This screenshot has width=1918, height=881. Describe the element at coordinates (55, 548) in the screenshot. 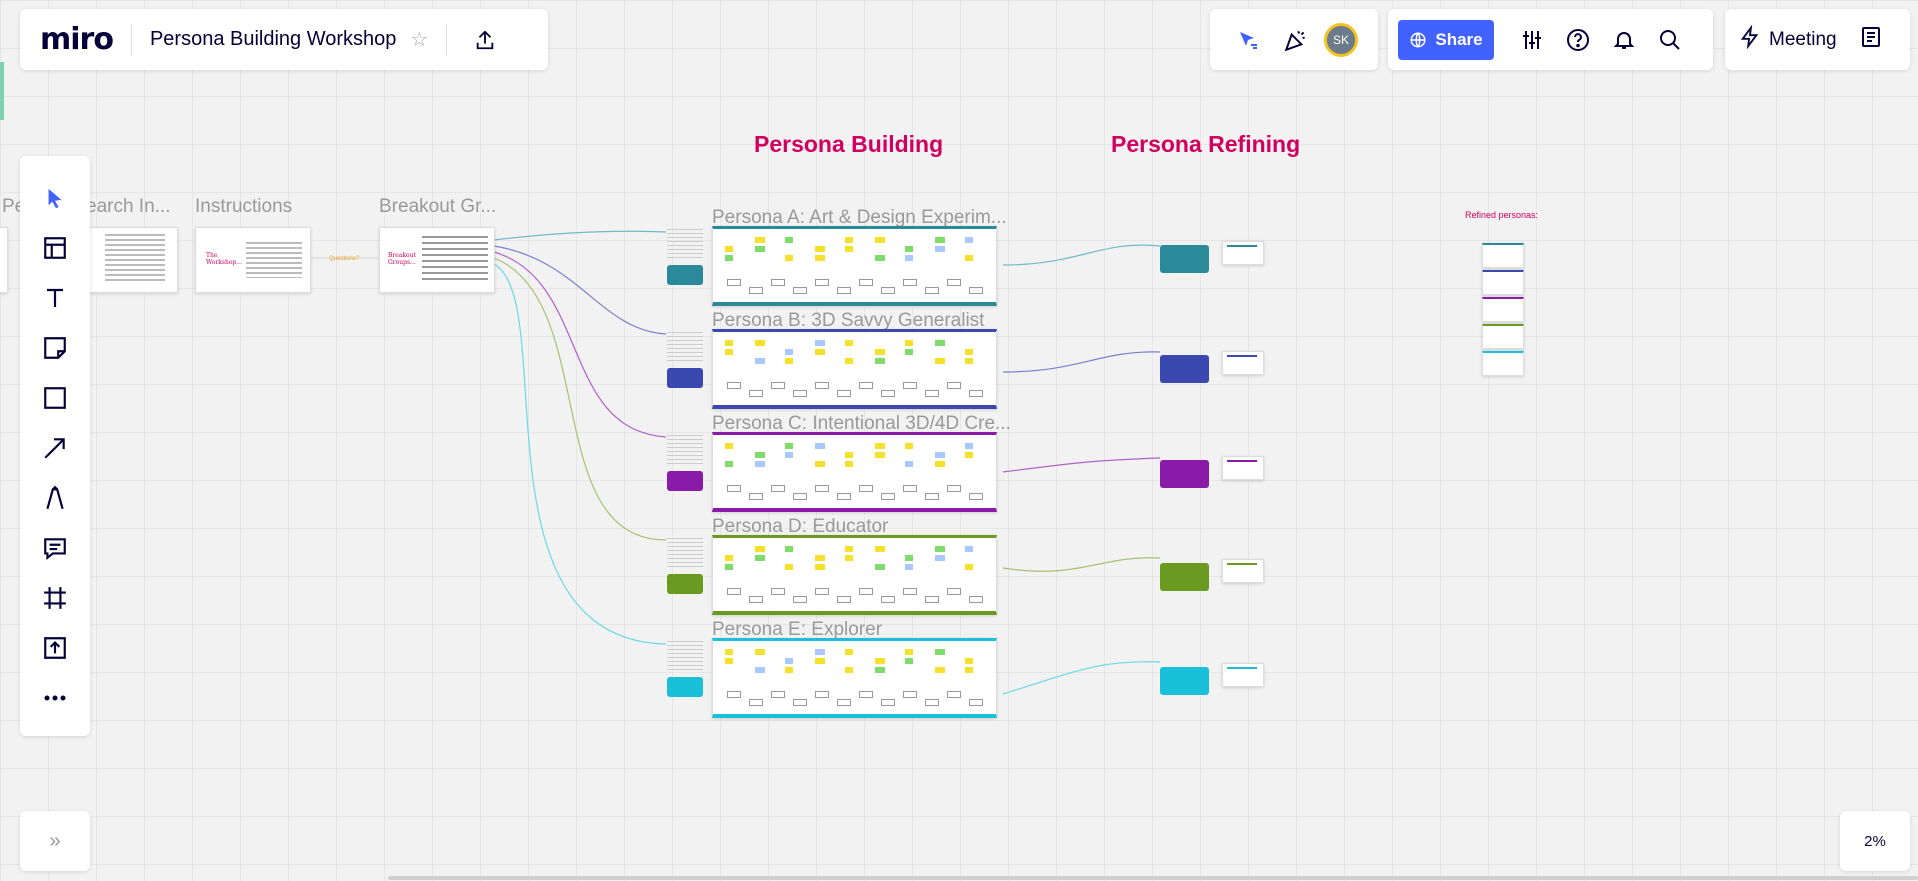

I see `comment-tool` at that location.